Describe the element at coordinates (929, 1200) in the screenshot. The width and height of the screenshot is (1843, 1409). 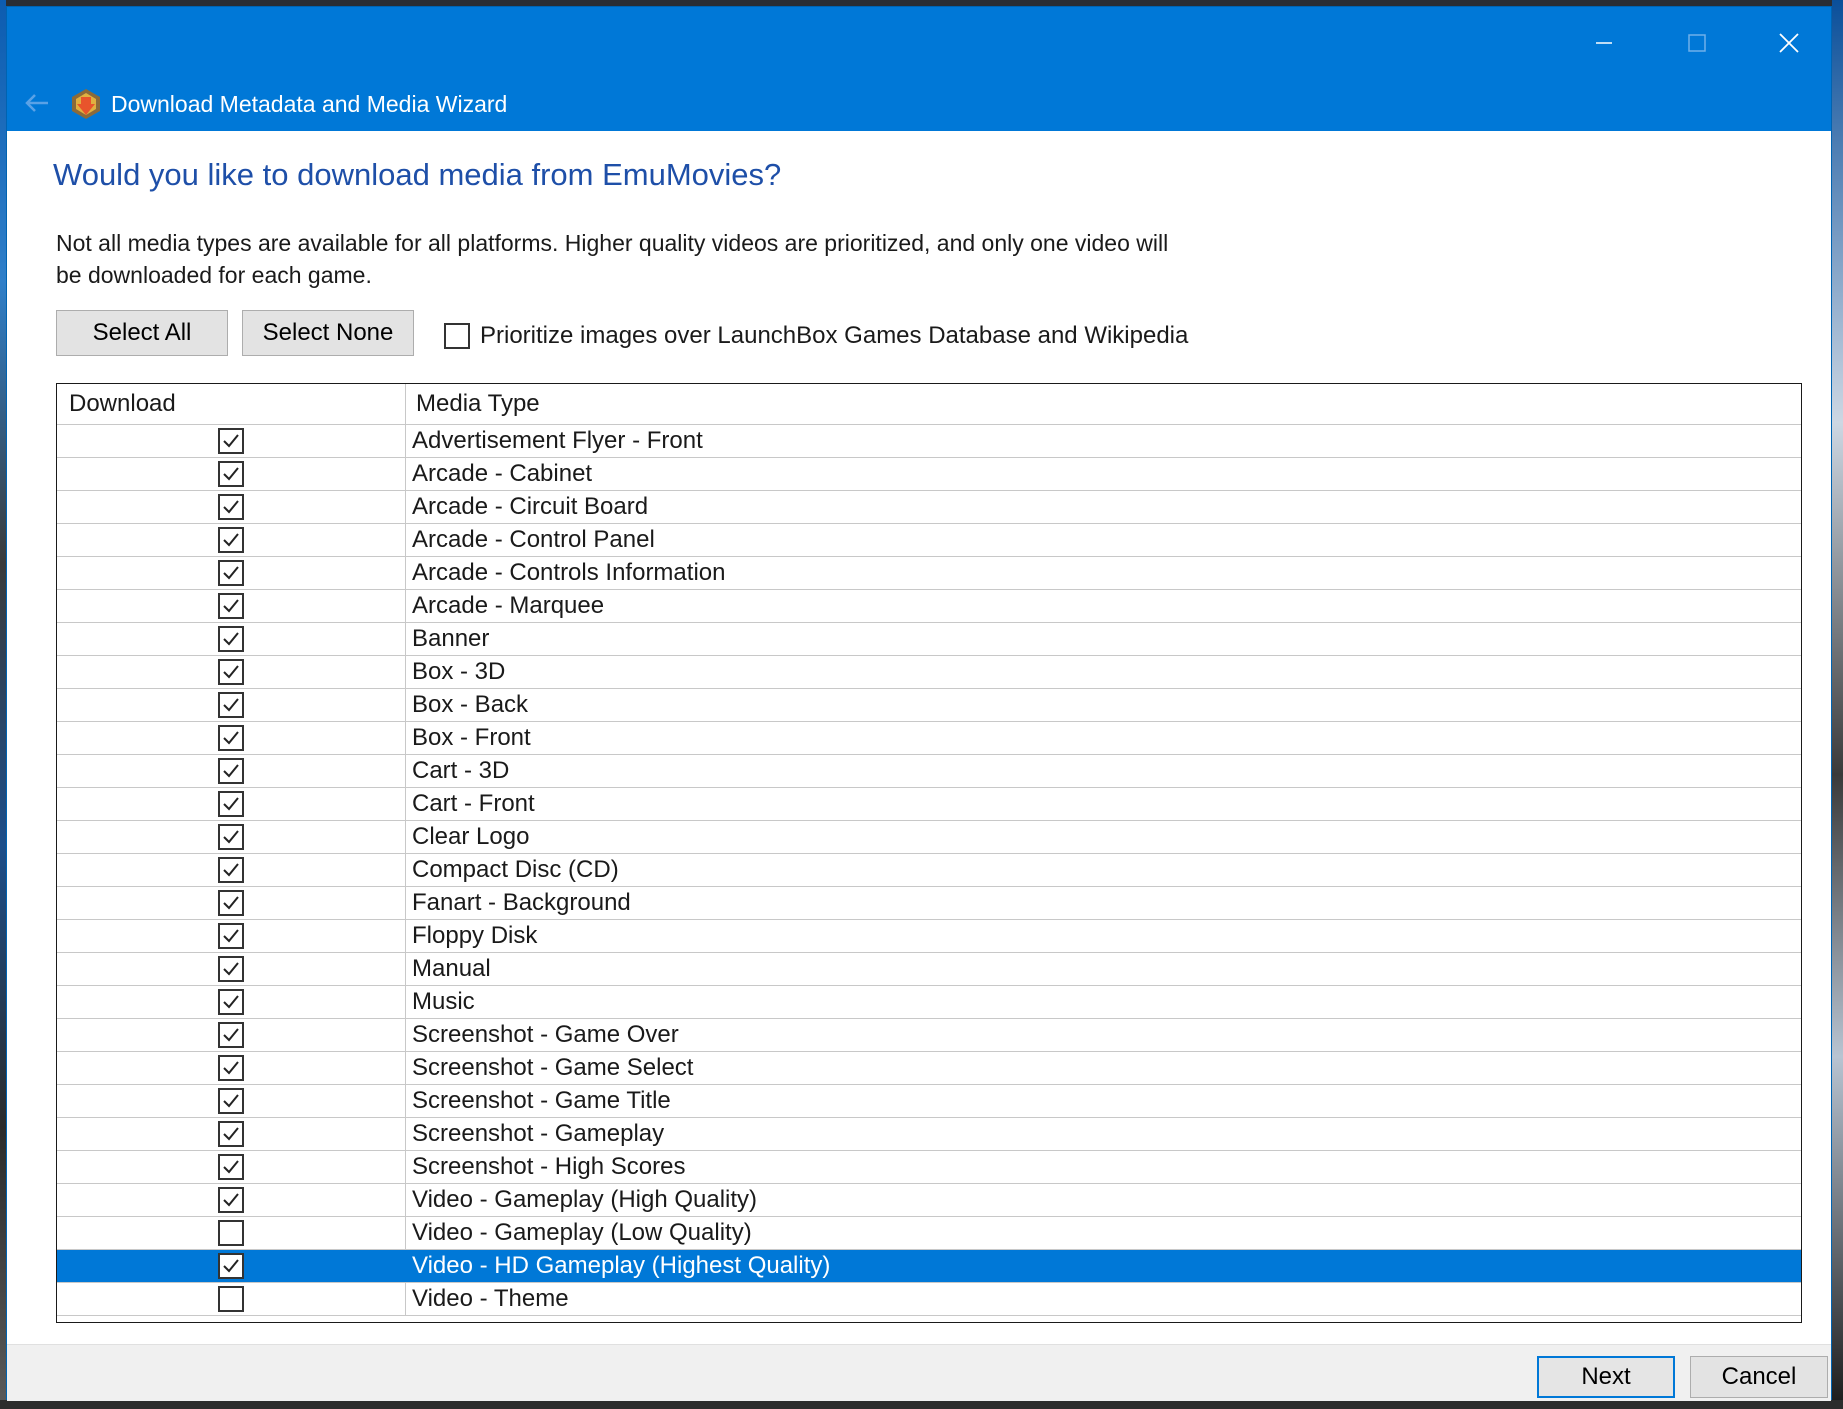
I see `table-row: Video - Gameplay (High Quality)` at that location.